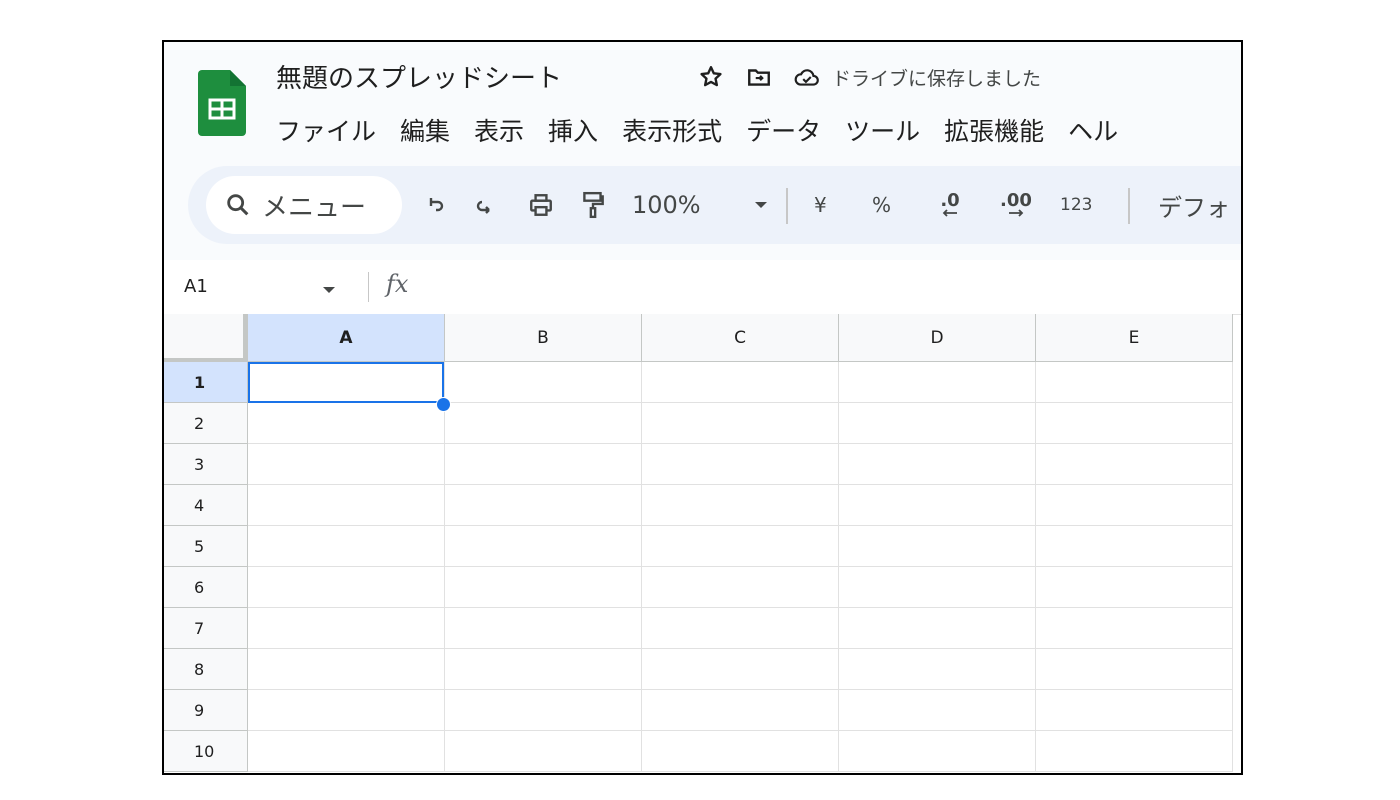  I want to click on move-folder-icon, so click(759, 77).